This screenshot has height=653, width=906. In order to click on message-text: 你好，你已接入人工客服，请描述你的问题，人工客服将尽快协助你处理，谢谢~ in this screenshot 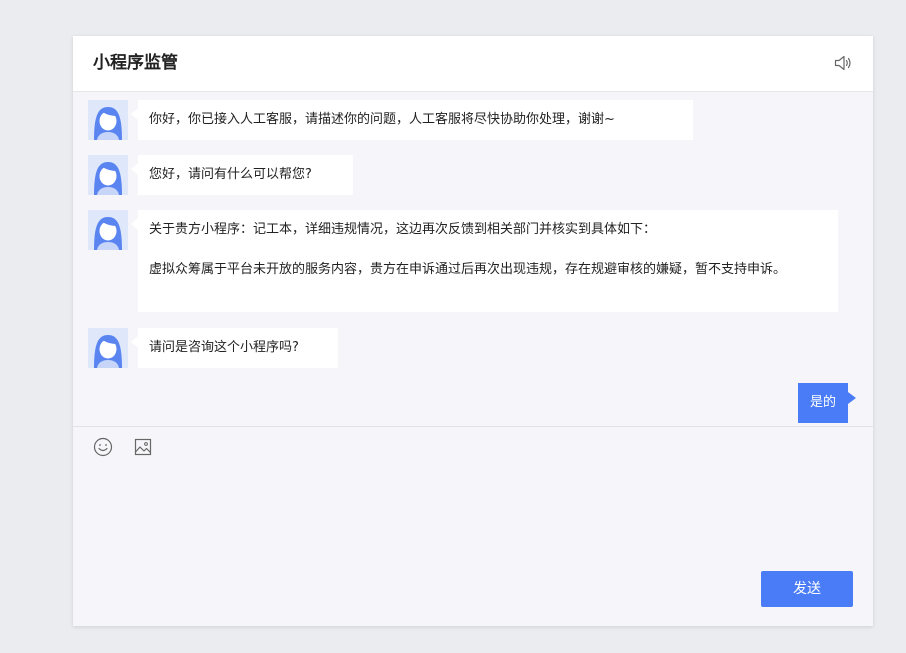, I will do `click(382, 119)`.